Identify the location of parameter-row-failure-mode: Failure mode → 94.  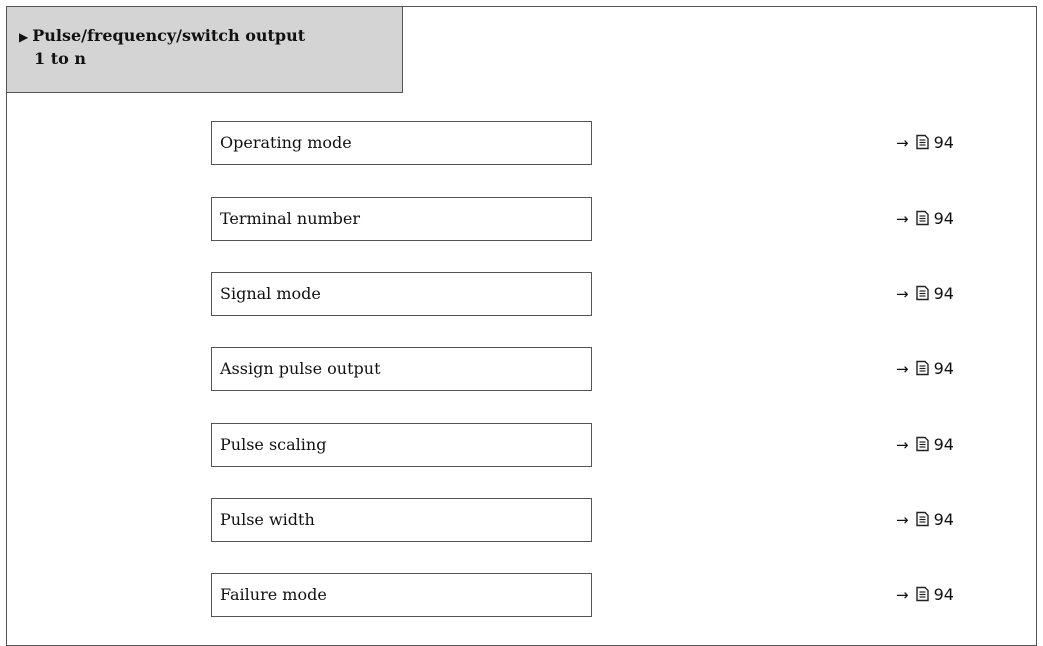
(521, 595).